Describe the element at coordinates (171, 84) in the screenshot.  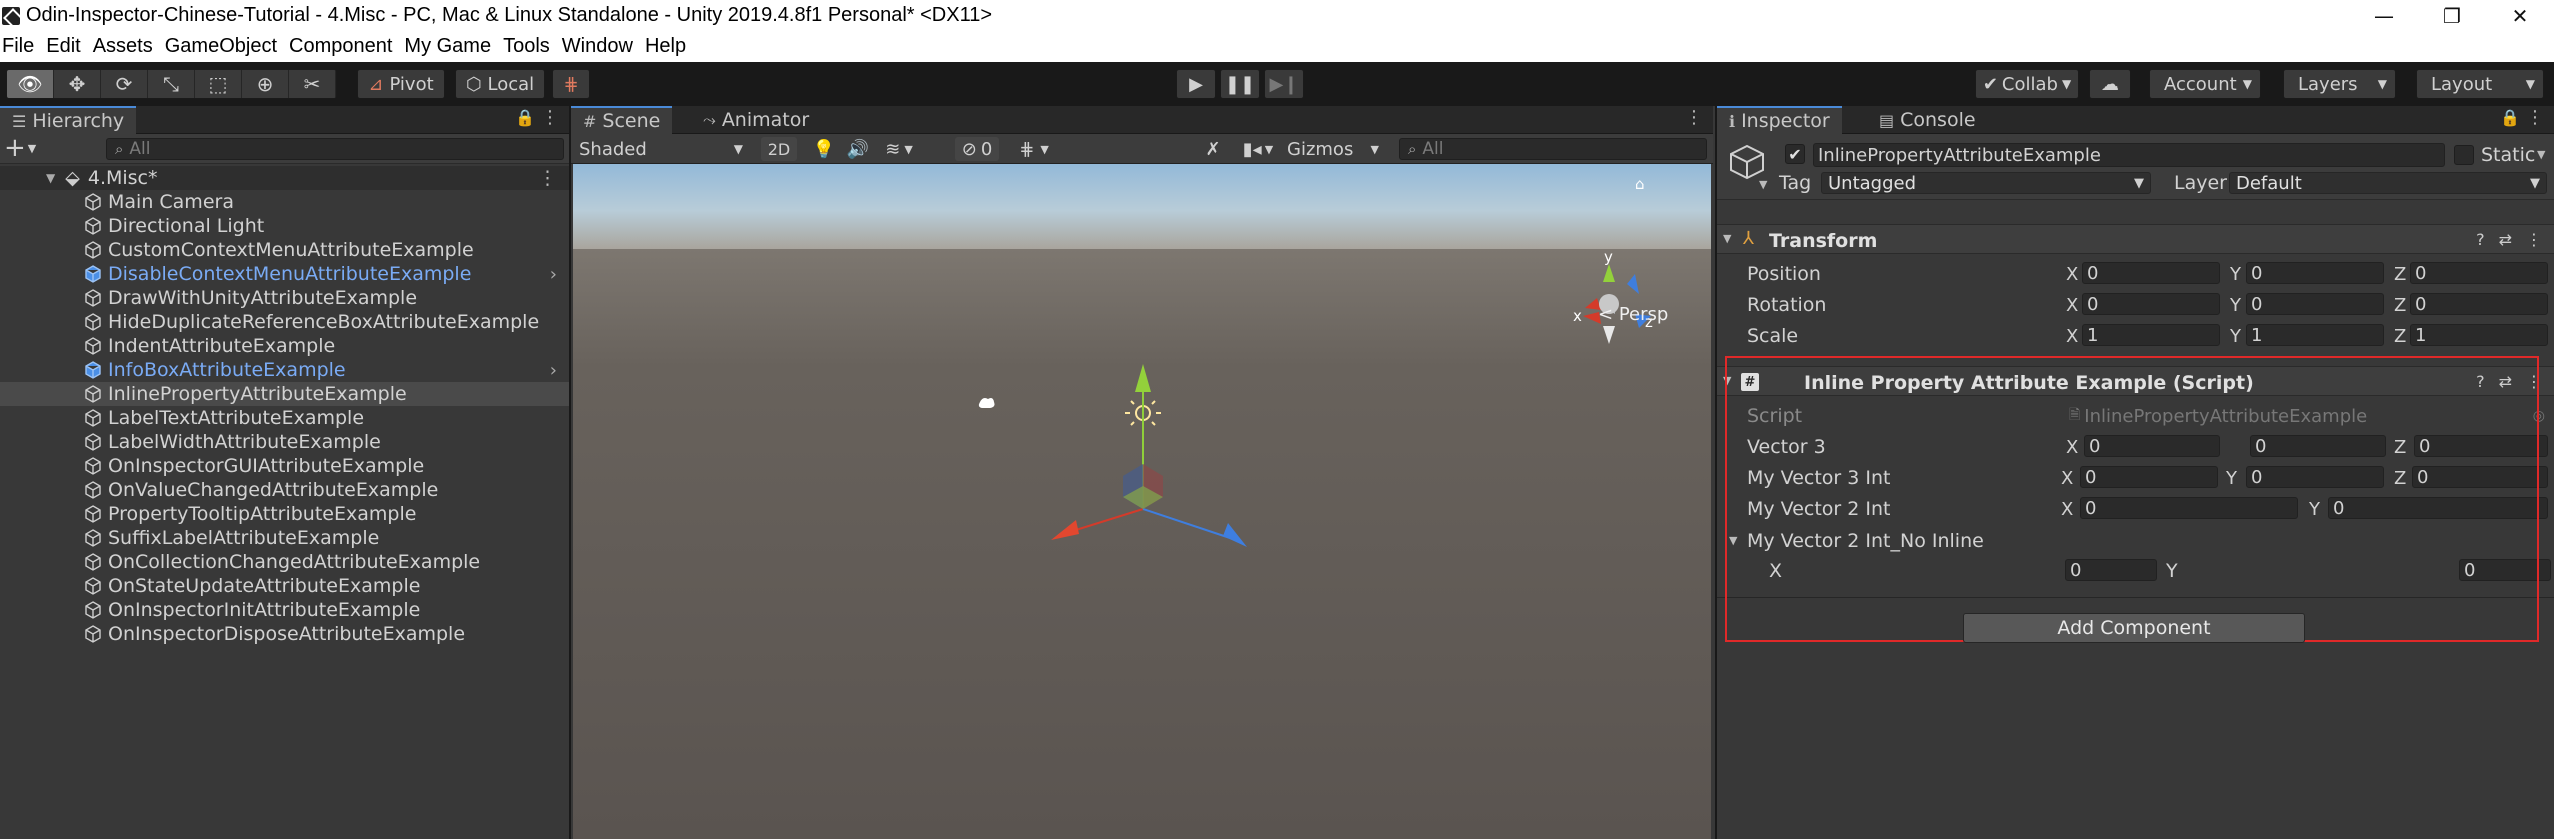
I see `scale-tool-icon: ⤡` at that location.